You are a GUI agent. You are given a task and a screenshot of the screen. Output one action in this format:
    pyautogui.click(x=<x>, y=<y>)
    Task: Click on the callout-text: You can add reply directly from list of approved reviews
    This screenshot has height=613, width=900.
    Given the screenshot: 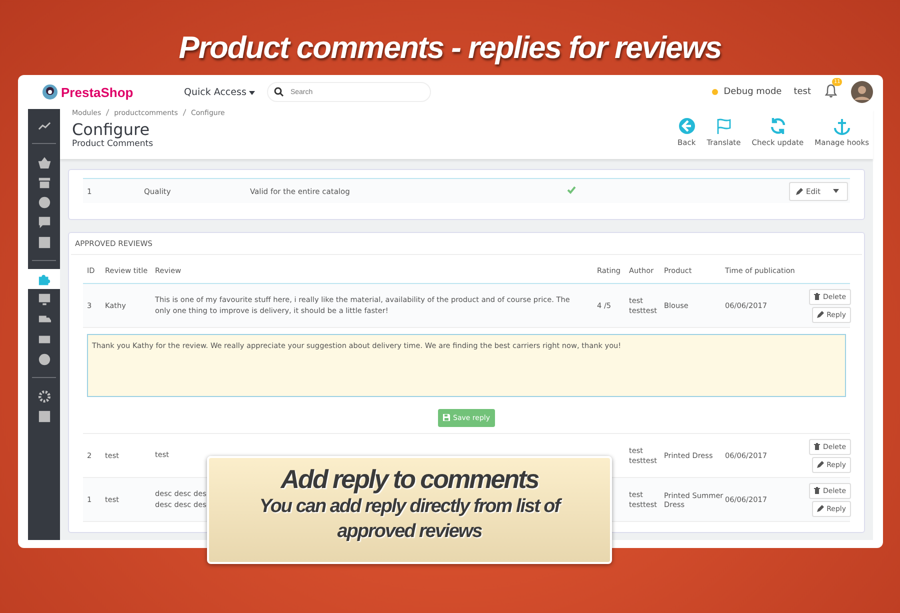 What is the action you would take?
    pyautogui.click(x=410, y=519)
    